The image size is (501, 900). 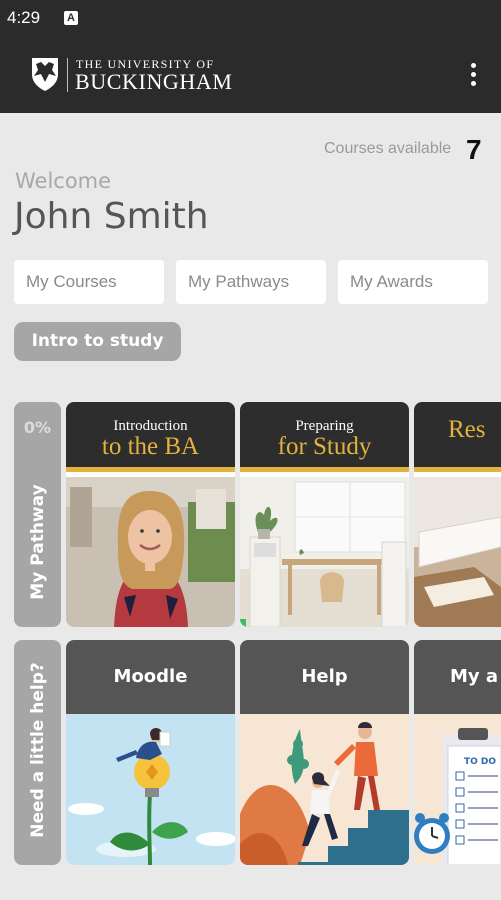 What do you see at coordinates (24, 17) in the screenshot?
I see `status-time: 4:29` at bounding box center [24, 17].